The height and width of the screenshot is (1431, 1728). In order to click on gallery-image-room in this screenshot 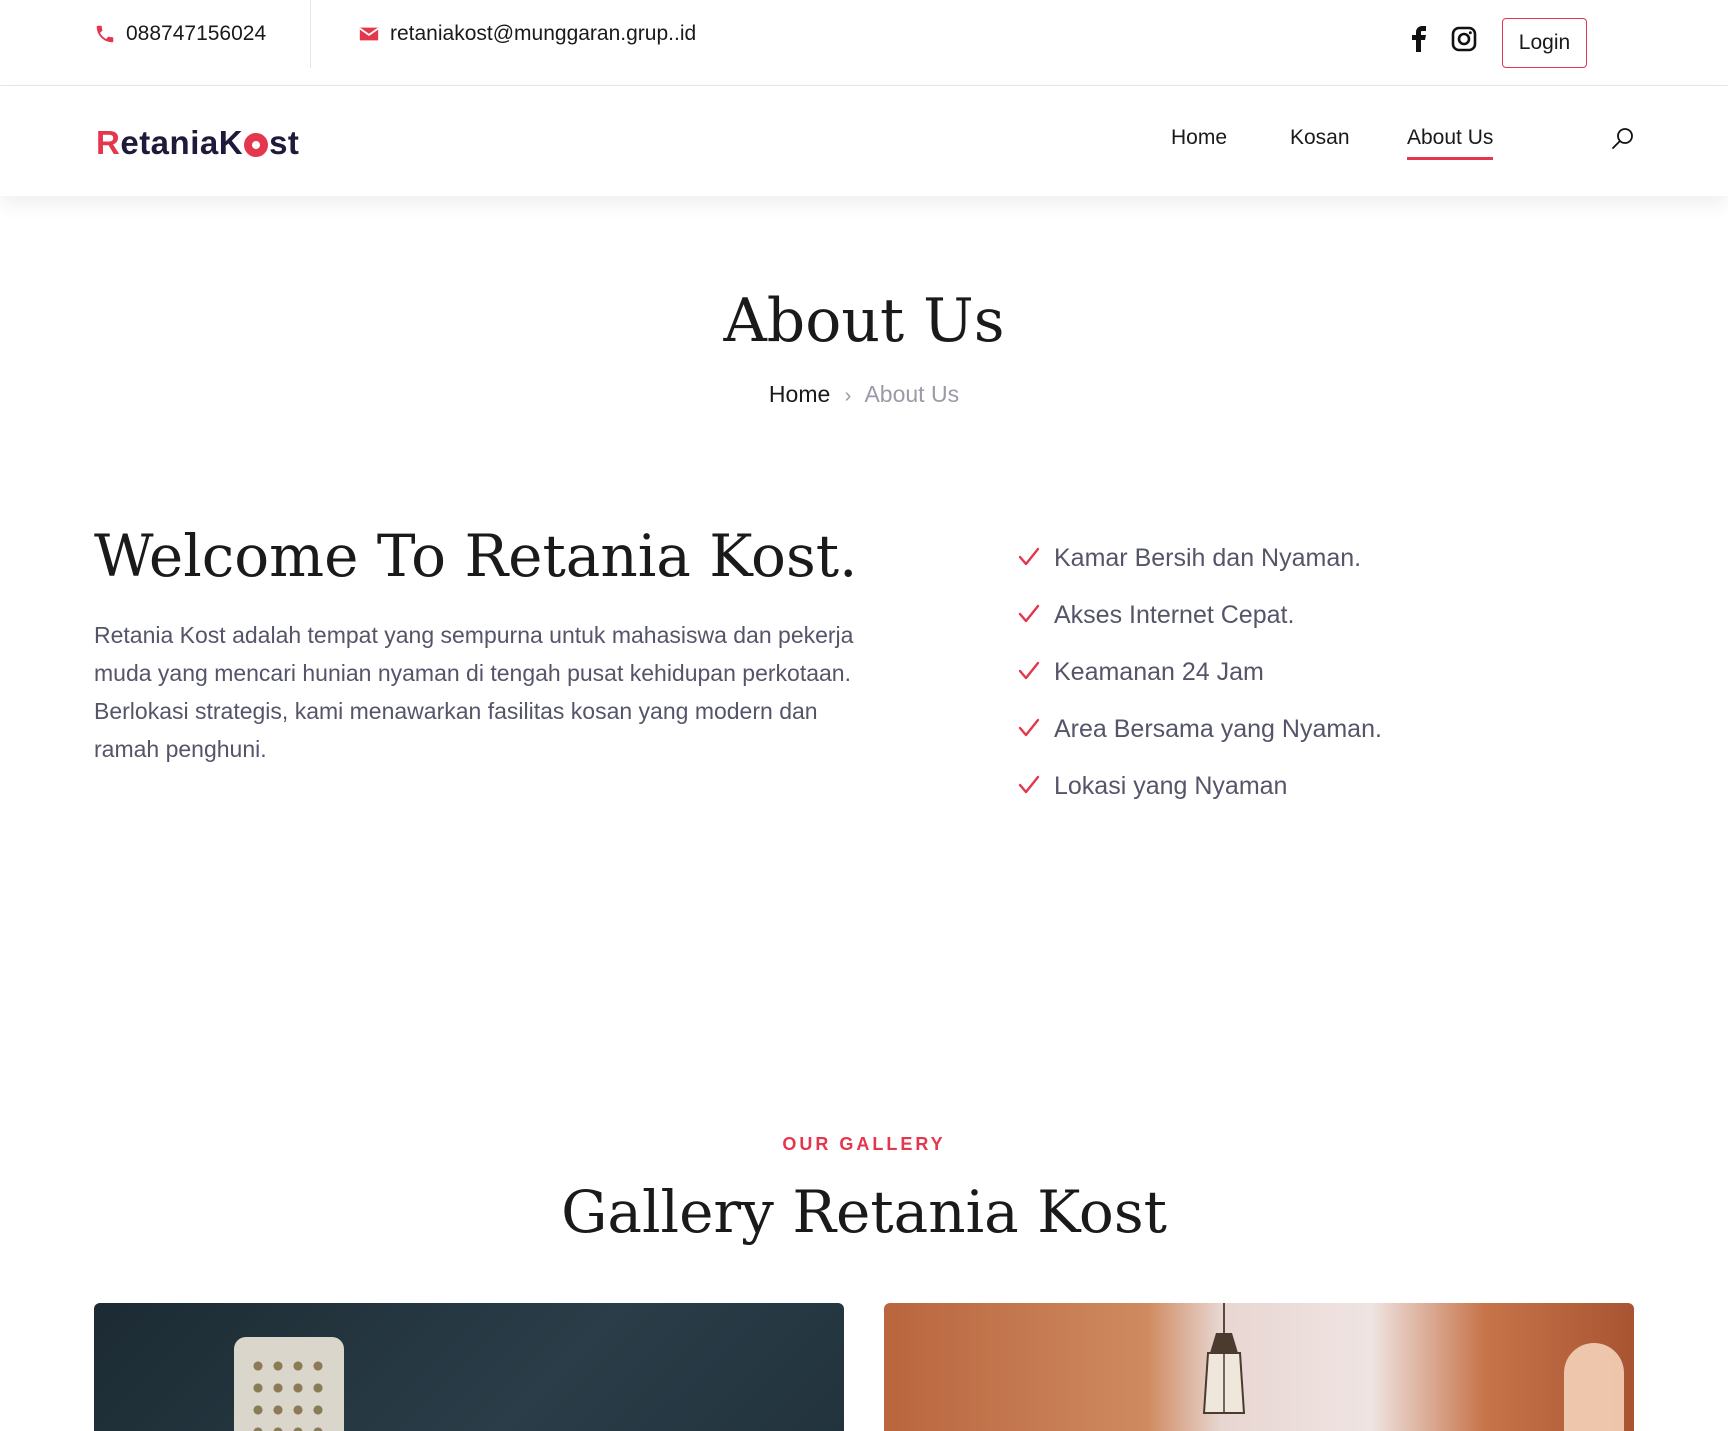, I will do `click(1259, 1367)`.